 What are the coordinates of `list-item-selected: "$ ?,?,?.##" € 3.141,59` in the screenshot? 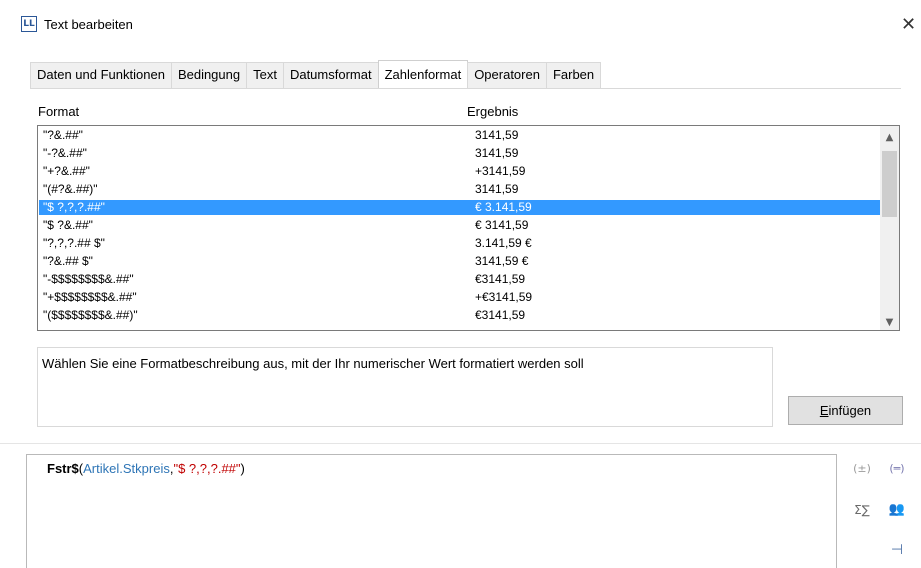 It's located at (459, 207).